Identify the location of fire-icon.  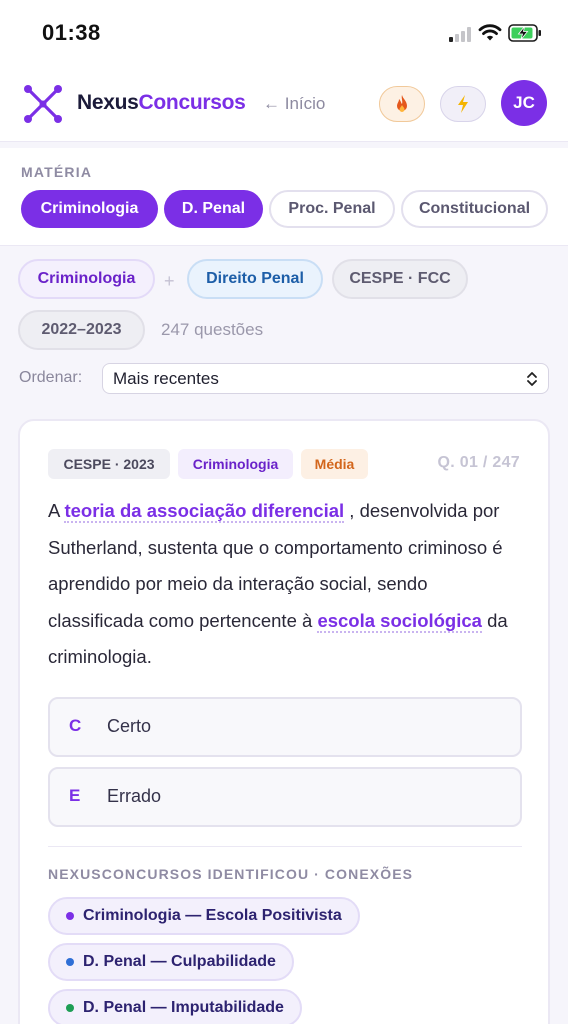
(402, 103).